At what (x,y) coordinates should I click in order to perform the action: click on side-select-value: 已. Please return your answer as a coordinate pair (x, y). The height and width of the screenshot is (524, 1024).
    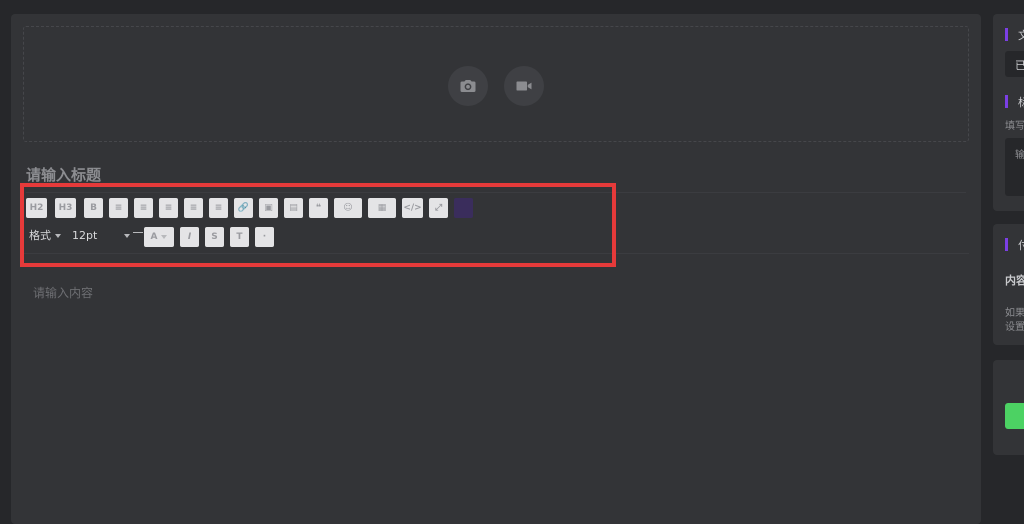
    Looking at the image, I should click on (1019, 65).